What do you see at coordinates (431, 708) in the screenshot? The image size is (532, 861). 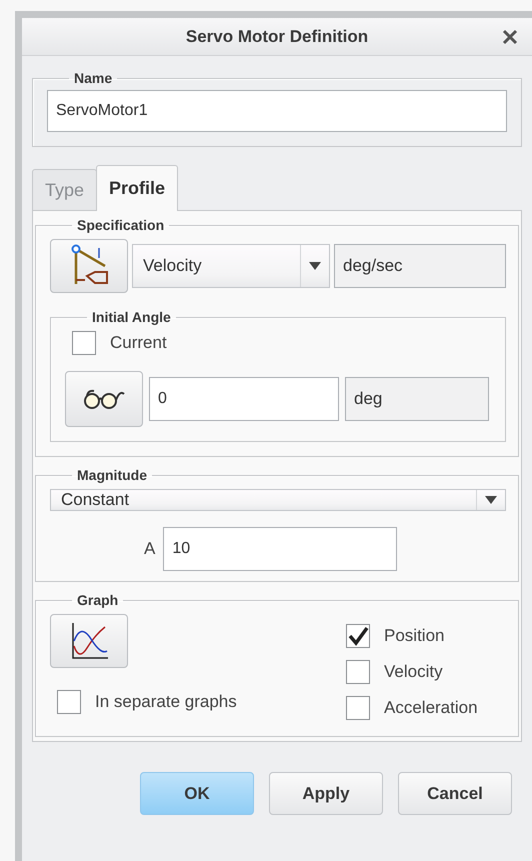 I see `checkbox-label: Acceleration` at bounding box center [431, 708].